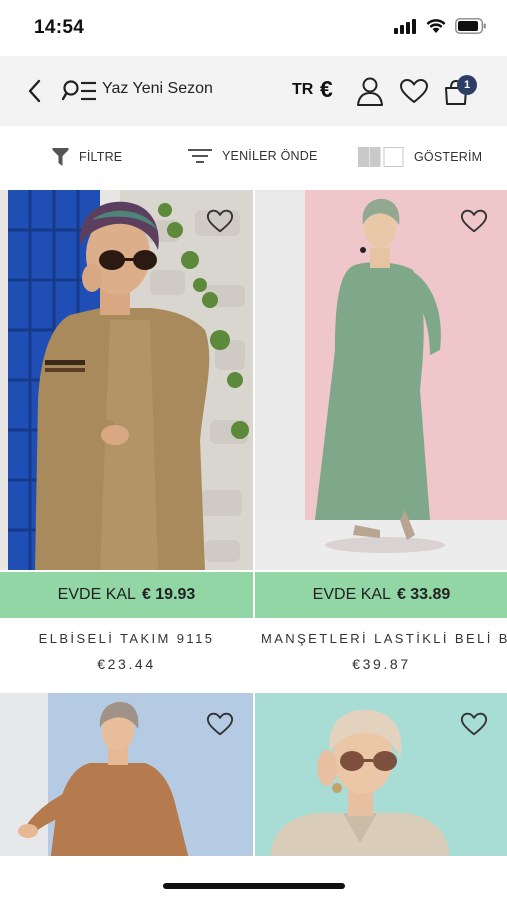 The width and height of the screenshot is (507, 900). Describe the element at coordinates (168, 594) in the screenshot. I see `promo-price: € 19.93` at that location.